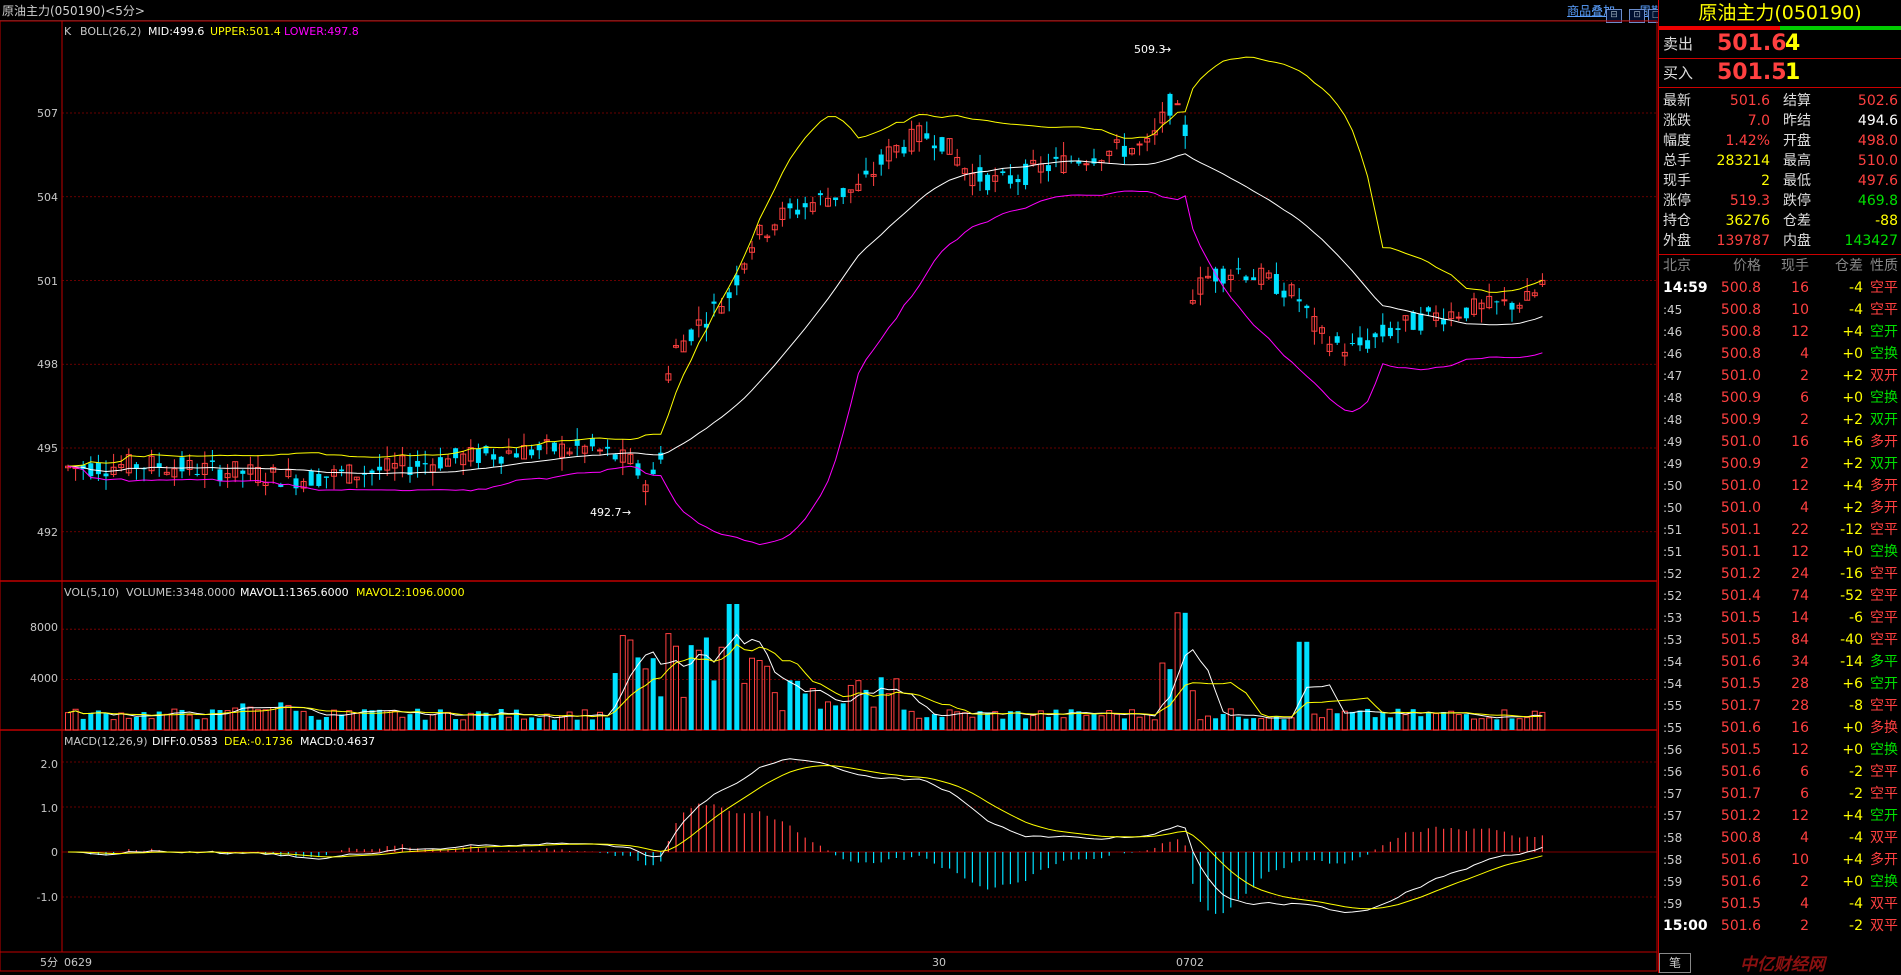  Describe the element at coordinates (1852, 750) in the screenshot. I see `tick-oi-change: +0` at that location.